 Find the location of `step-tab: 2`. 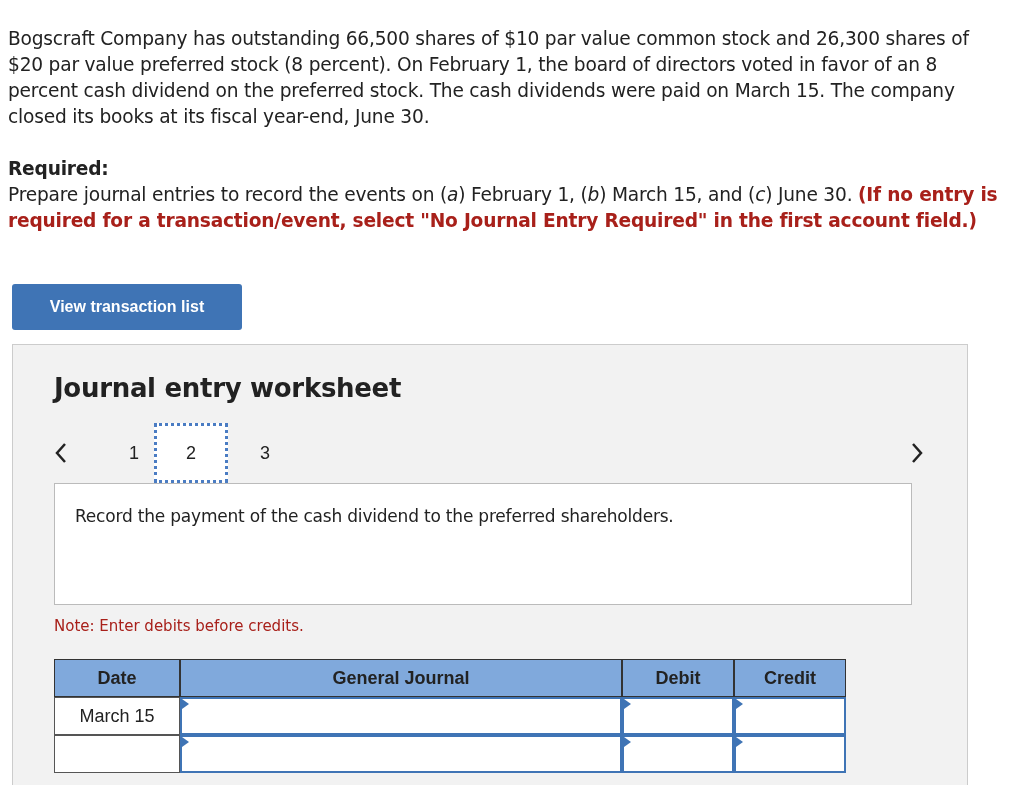

step-tab: 2 is located at coordinates (191, 453).